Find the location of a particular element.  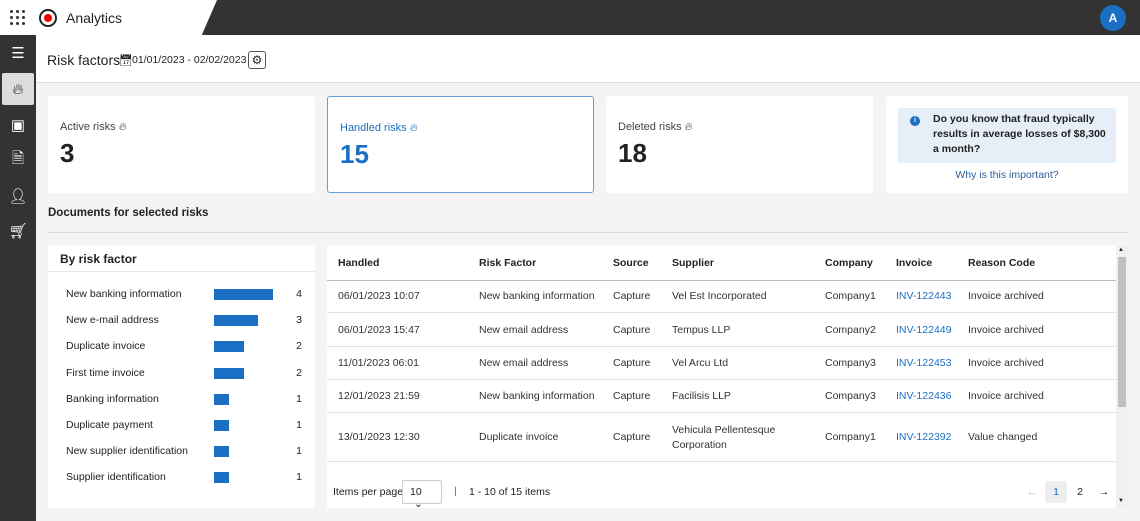

invoice-link: INV-122436 is located at coordinates (923, 396).